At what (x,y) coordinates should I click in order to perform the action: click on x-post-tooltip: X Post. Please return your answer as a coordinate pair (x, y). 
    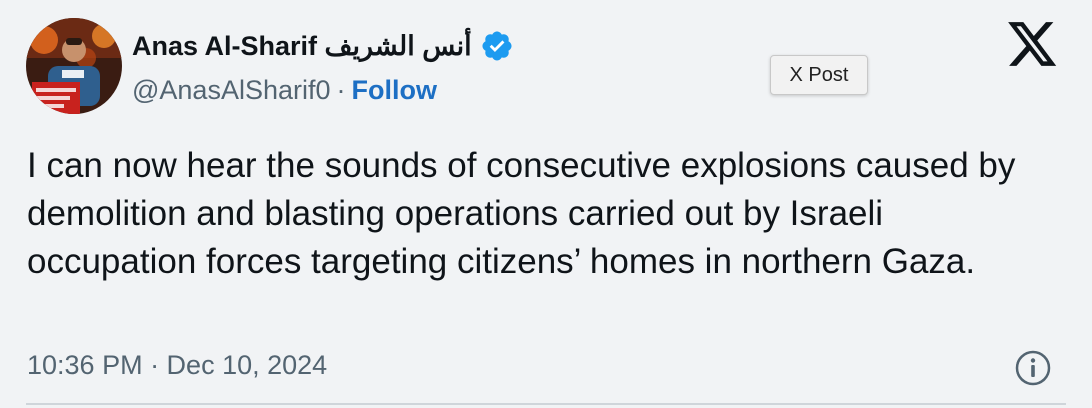
    Looking at the image, I should click on (819, 75).